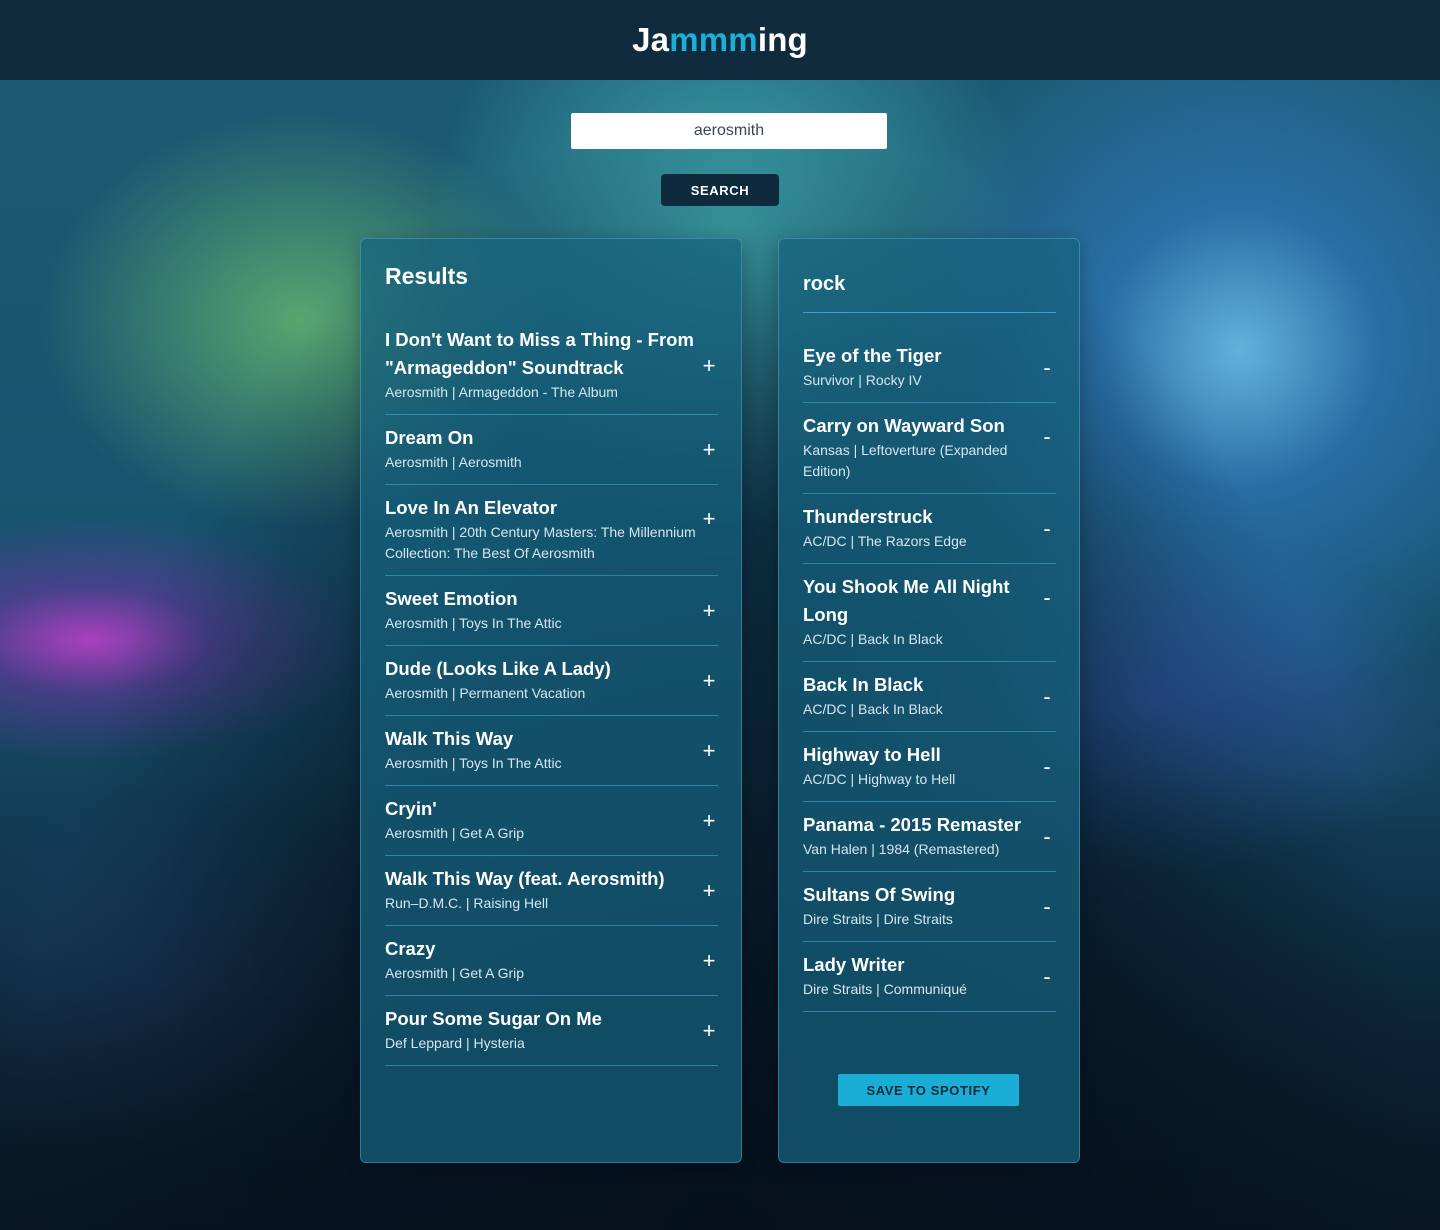  What do you see at coordinates (906, 600) in the screenshot?
I see `track-name: You Shook Me All Night Long` at bounding box center [906, 600].